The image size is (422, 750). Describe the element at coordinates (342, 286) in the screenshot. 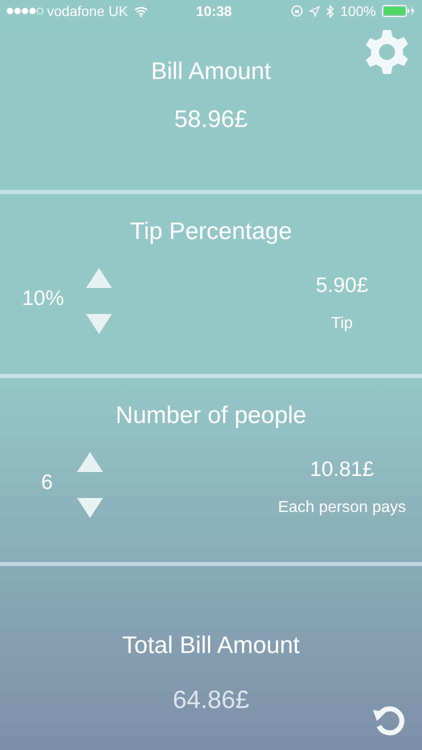

I see `tip-amount: 5.90£` at that location.